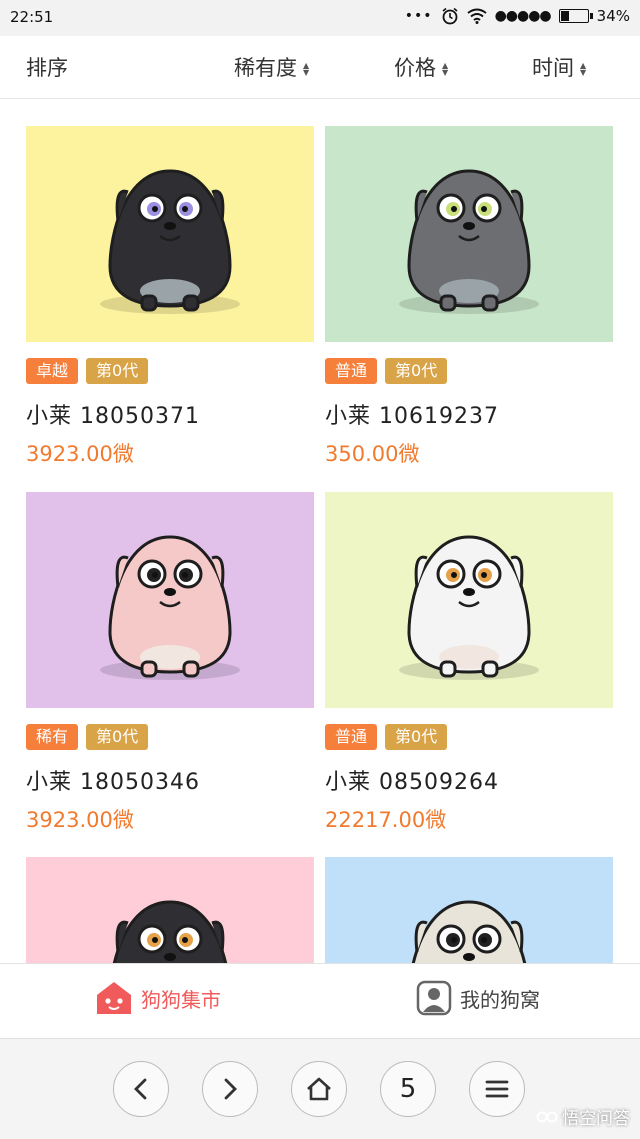  What do you see at coordinates (575, 16) in the screenshot?
I see `battery-icon` at bounding box center [575, 16].